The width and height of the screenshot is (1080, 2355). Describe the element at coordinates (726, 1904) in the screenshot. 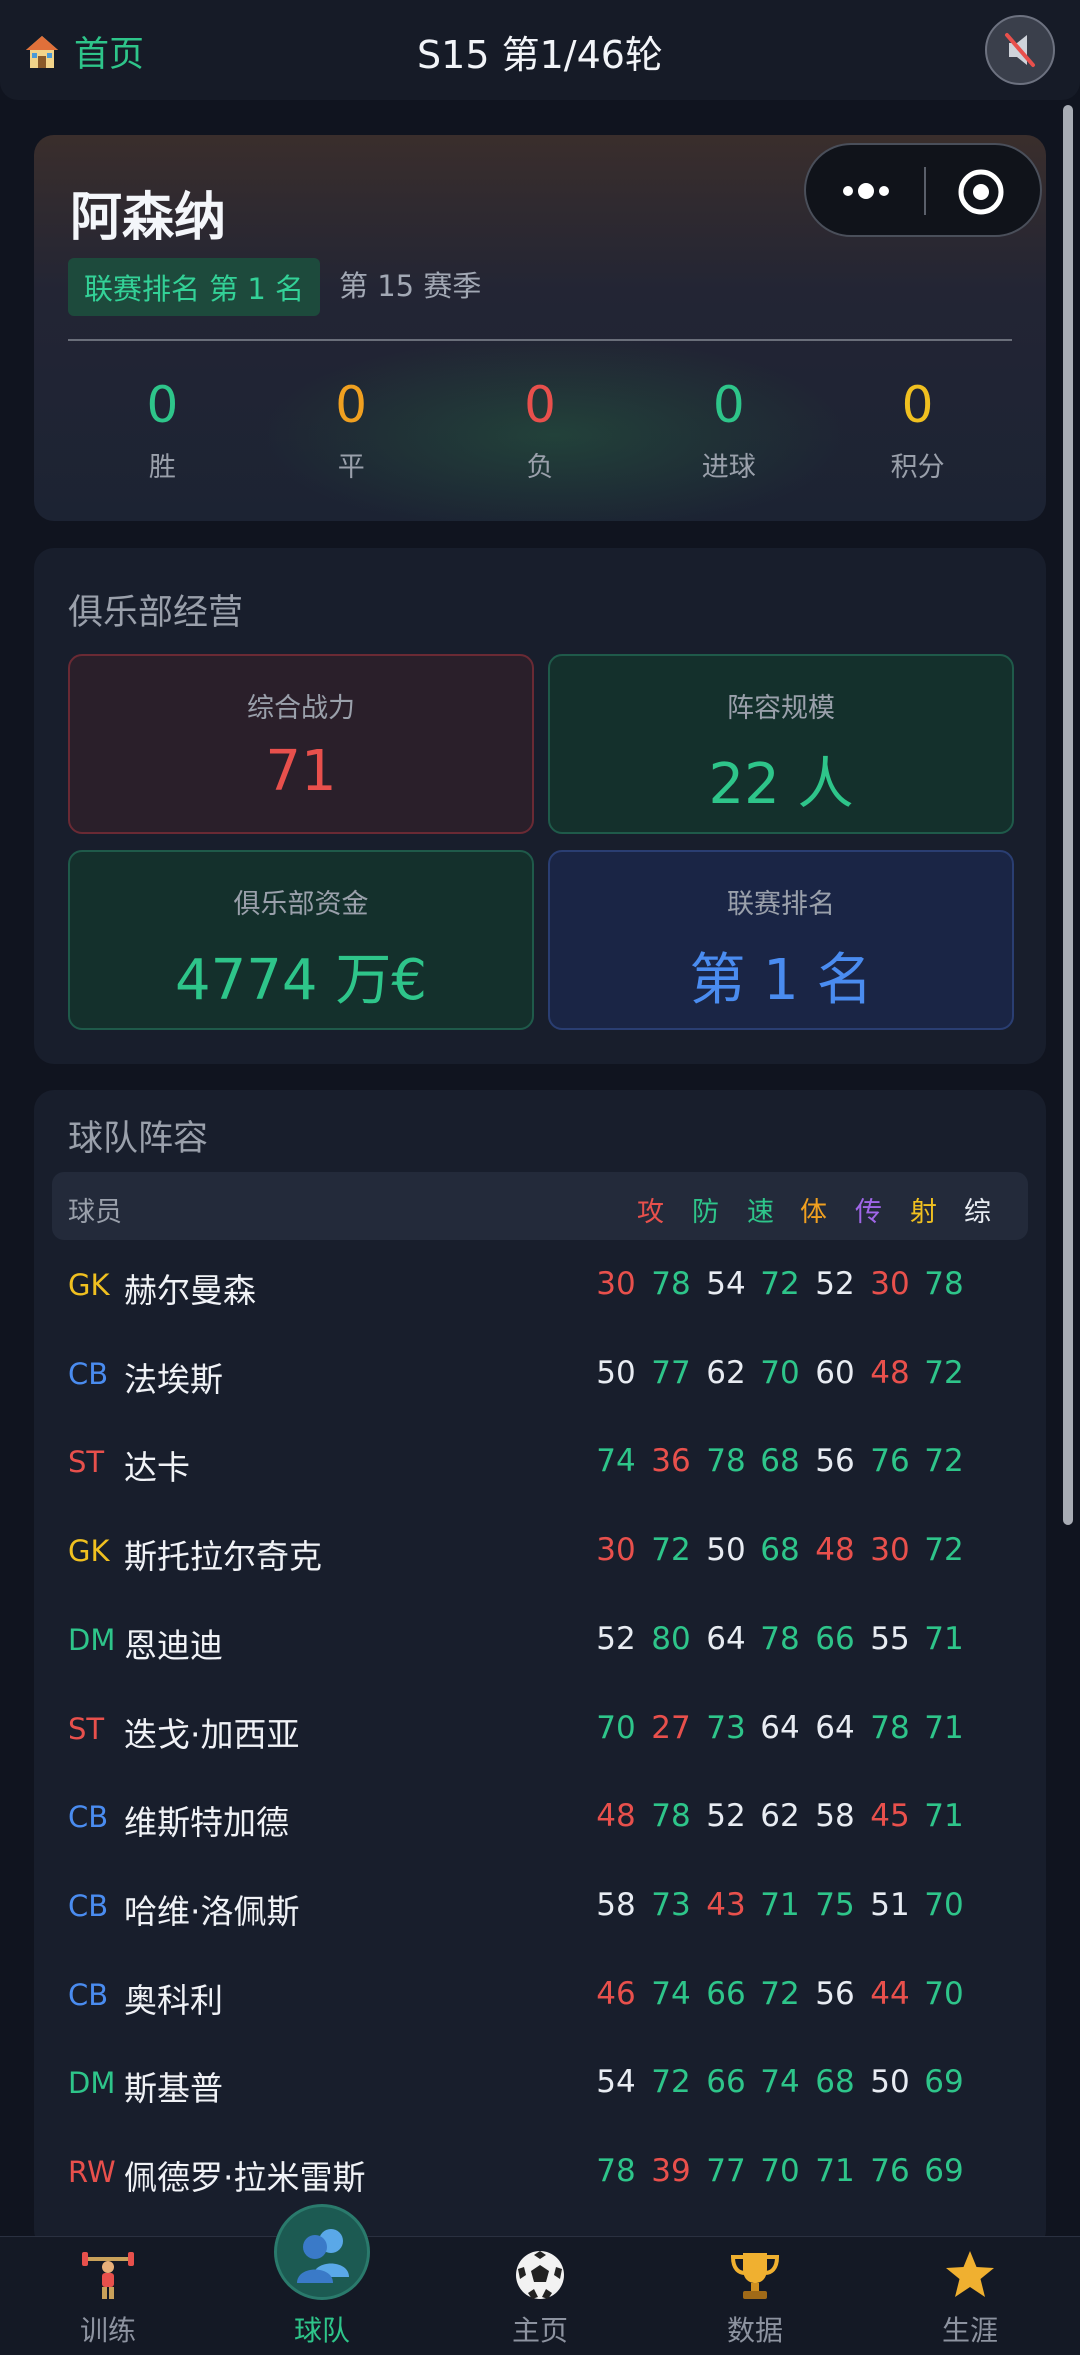

I see `player-stat: 43` at that location.